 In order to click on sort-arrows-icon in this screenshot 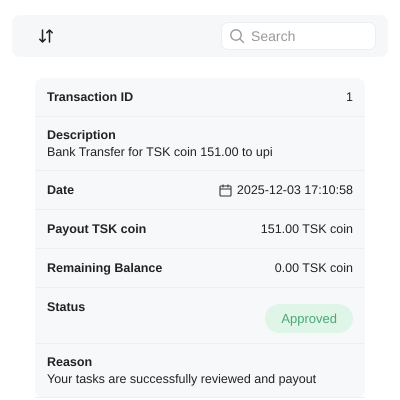, I will do `click(46, 36)`.